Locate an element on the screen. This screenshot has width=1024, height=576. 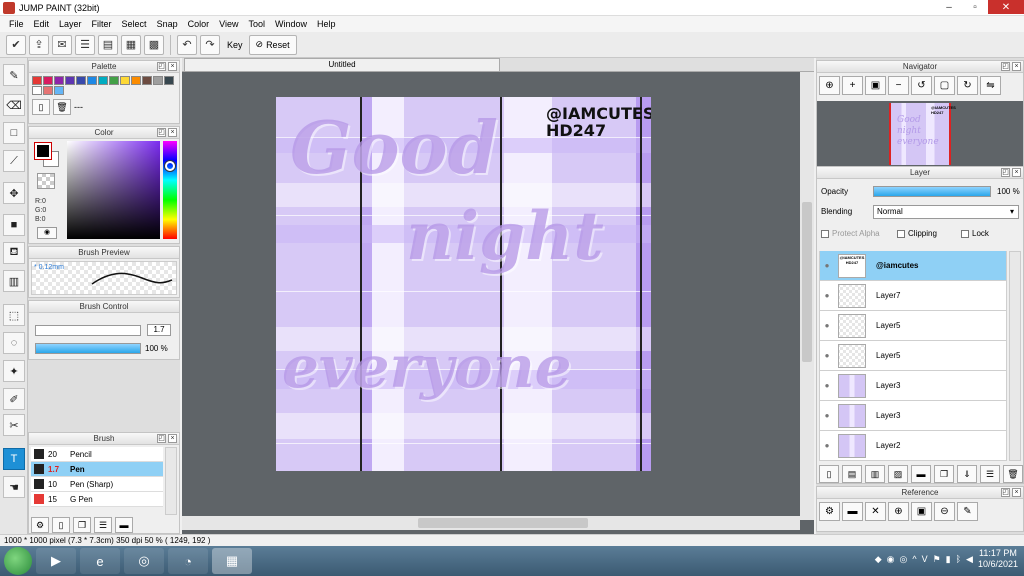
horizontal-scrollbar is located at coordinates (491, 523).